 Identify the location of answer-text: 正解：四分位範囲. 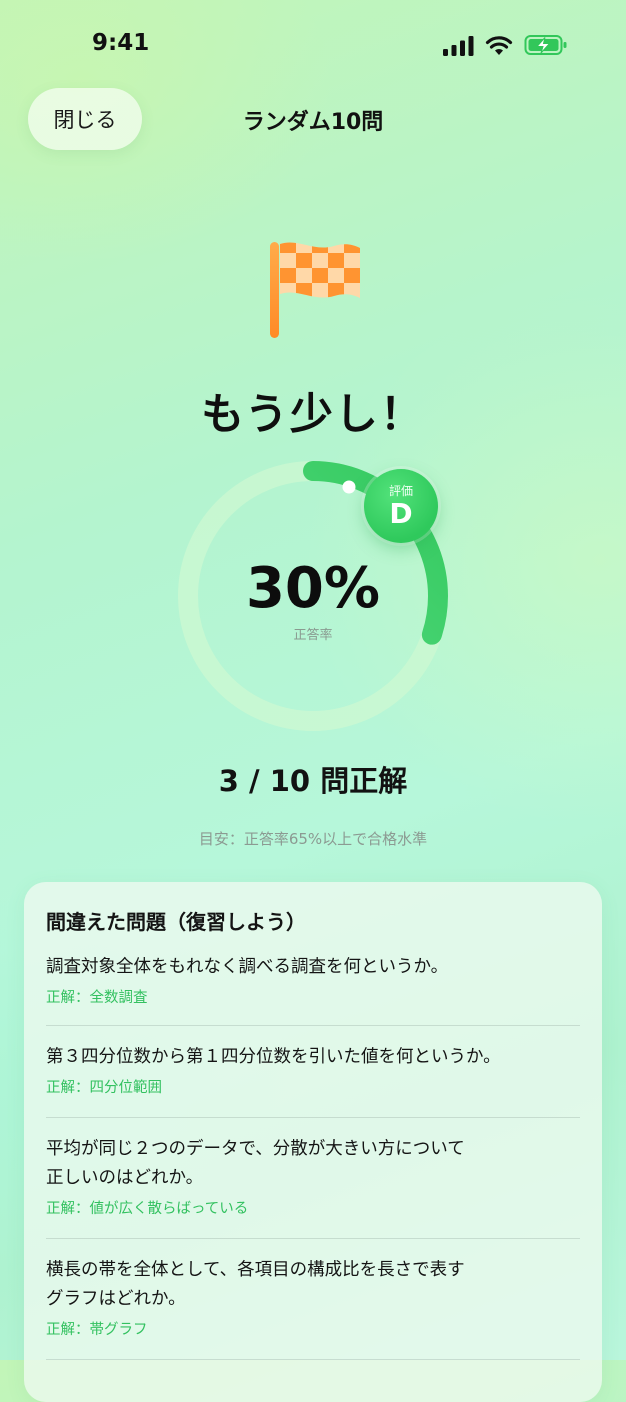
(104, 1088).